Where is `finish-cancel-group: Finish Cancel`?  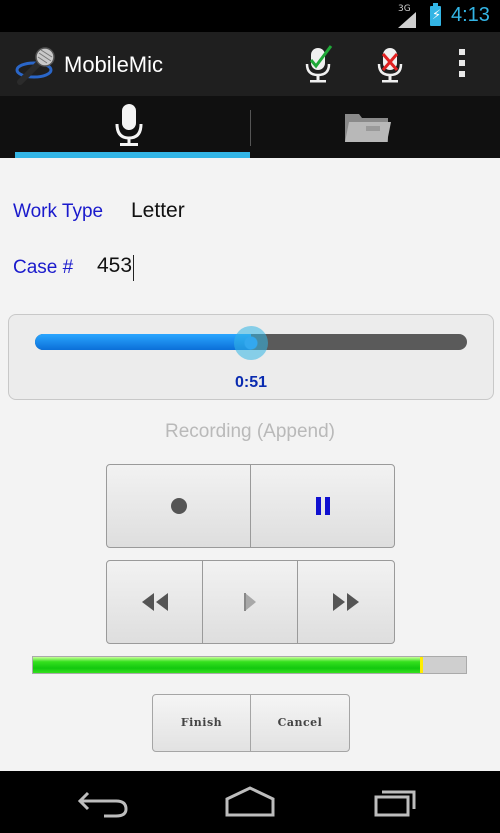 finish-cancel-group: Finish Cancel is located at coordinates (251, 723).